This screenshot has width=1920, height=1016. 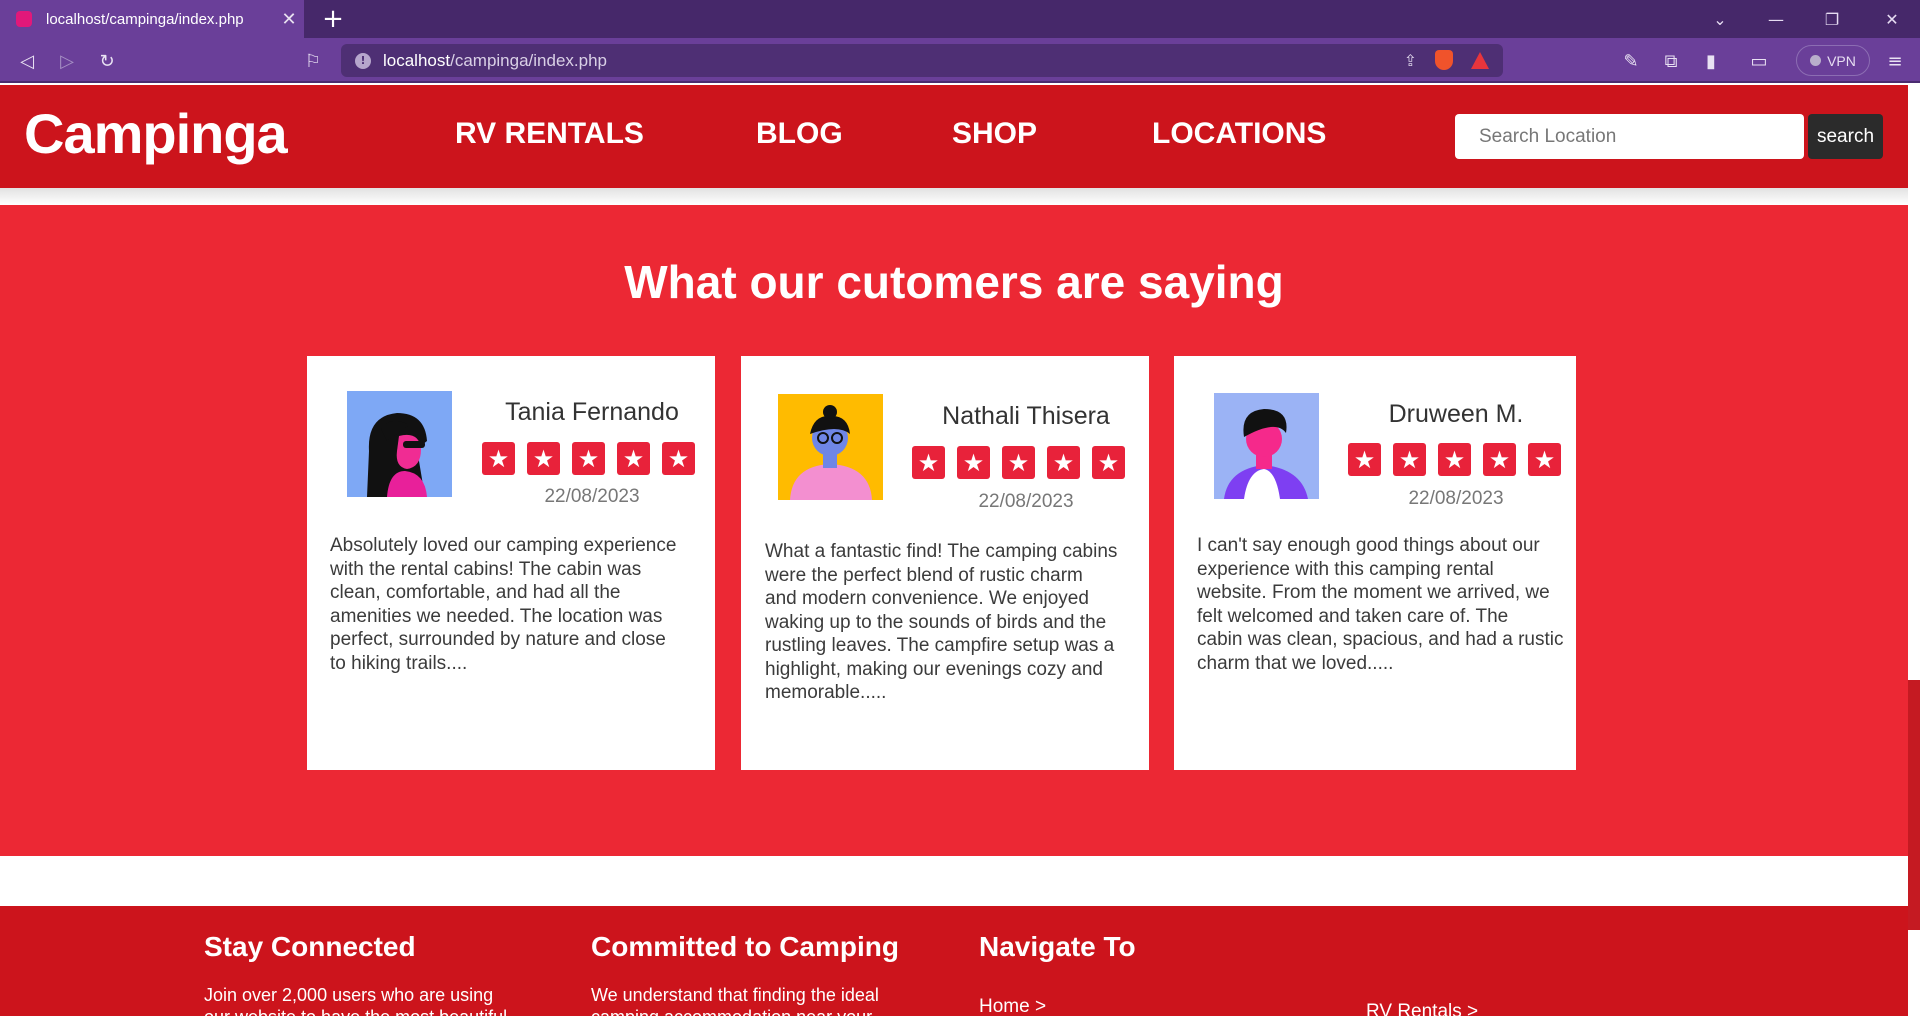 I want to click on footer-link-rv-rentals: RV Rentals >, so click(x=1422, y=1008).